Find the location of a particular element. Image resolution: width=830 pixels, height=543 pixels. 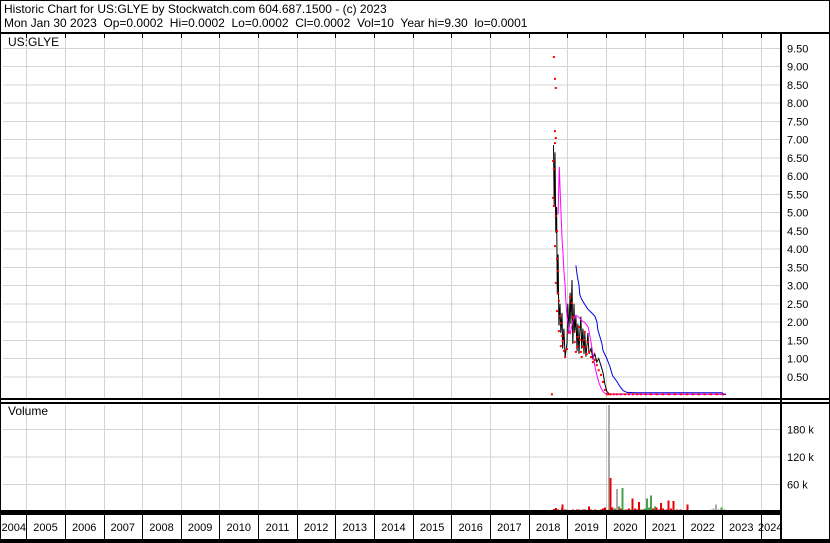

svg-text: 2005 is located at coordinates (45, 528).